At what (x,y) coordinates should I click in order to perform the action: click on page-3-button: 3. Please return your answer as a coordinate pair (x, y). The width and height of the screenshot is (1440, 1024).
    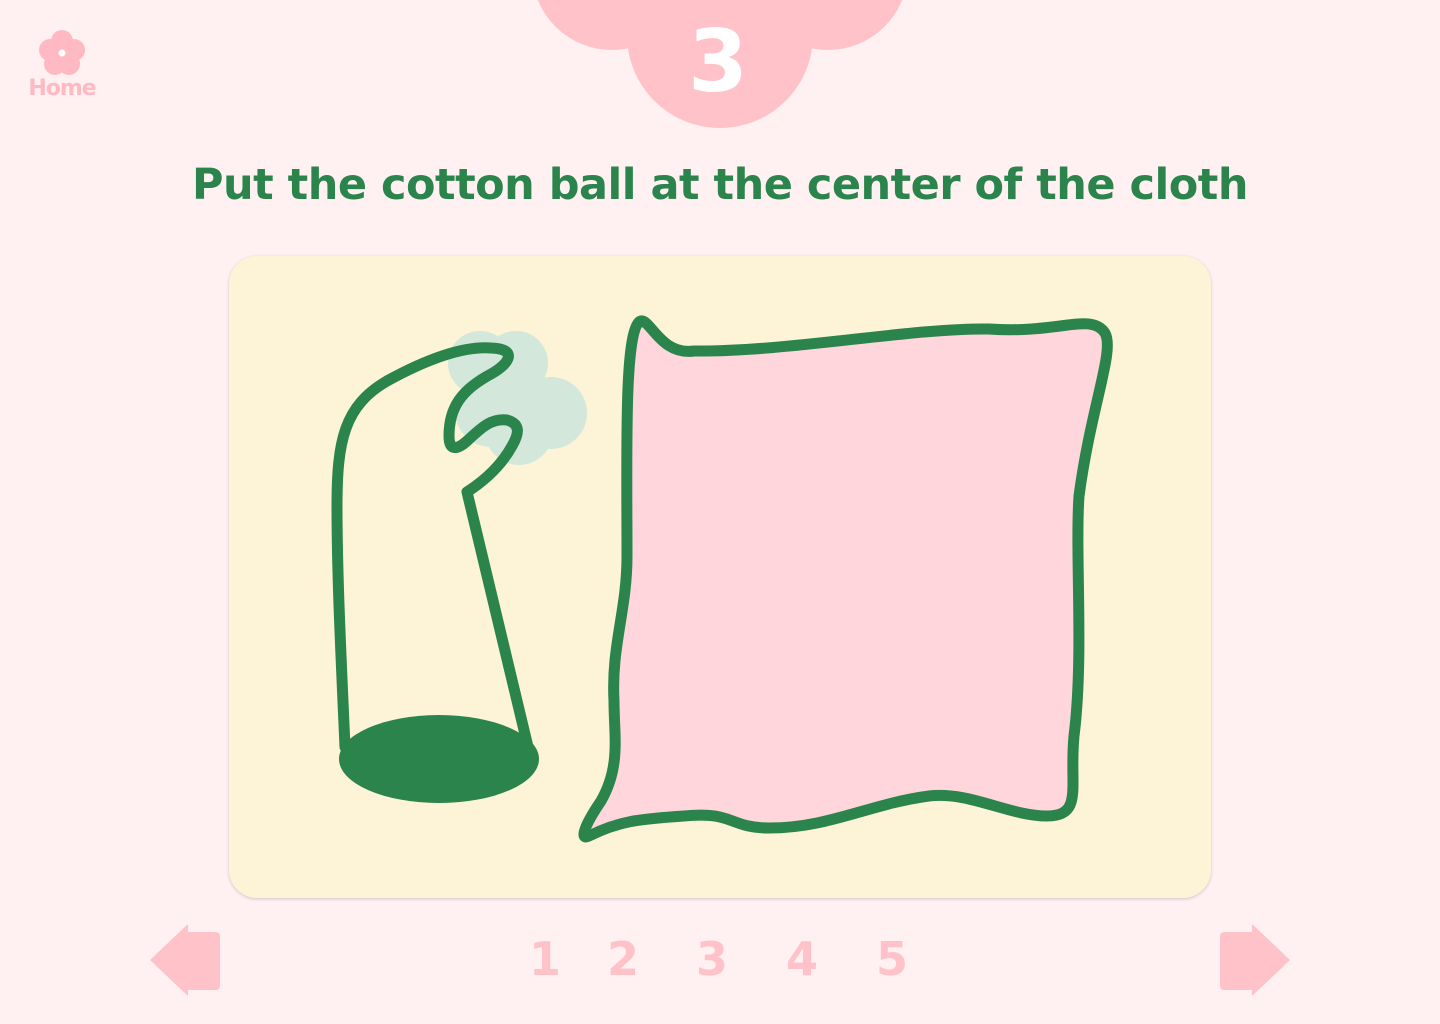
    Looking at the image, I should click on (712, 959).